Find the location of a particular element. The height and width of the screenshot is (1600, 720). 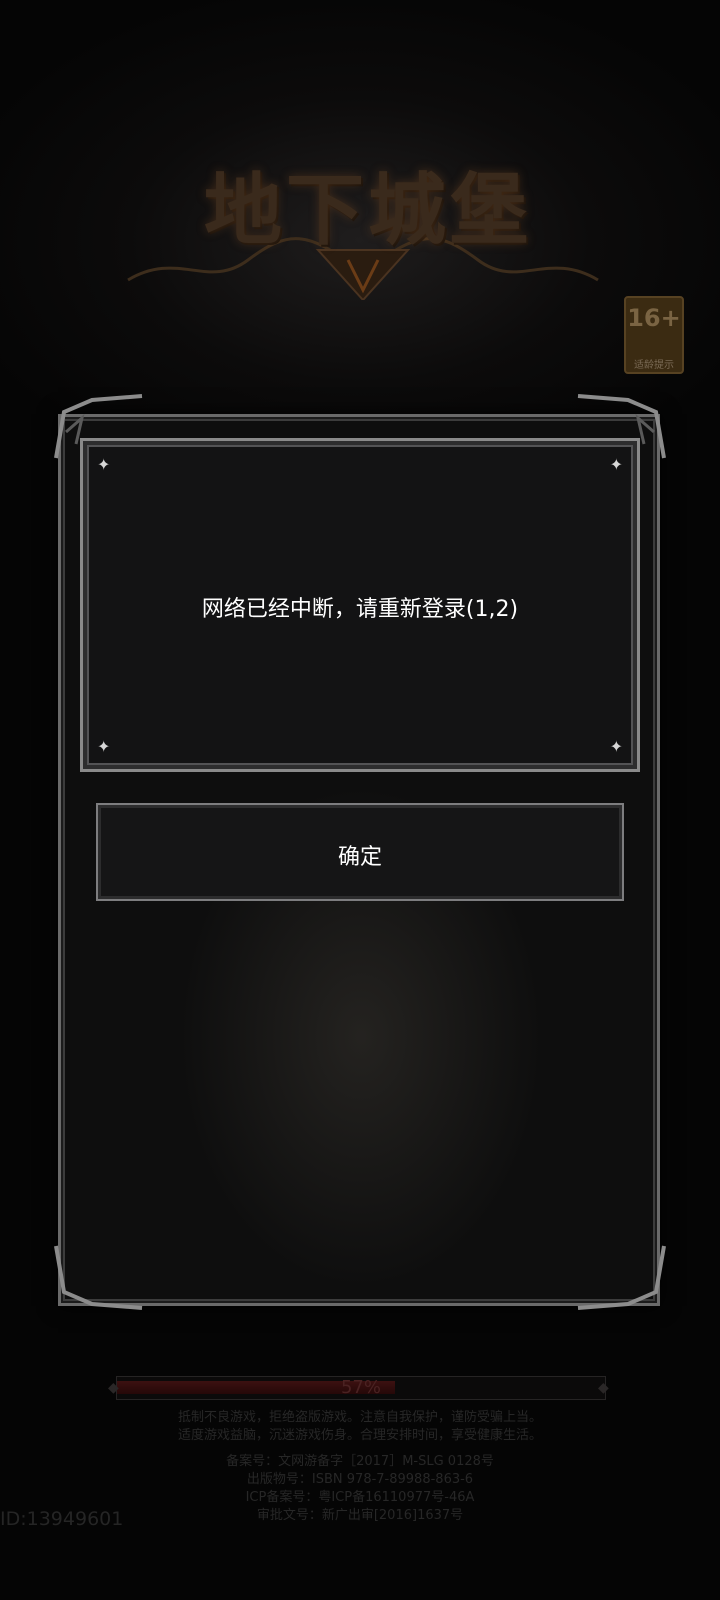

confirm-button-label: 确定 is located at coordinates (359, 857).